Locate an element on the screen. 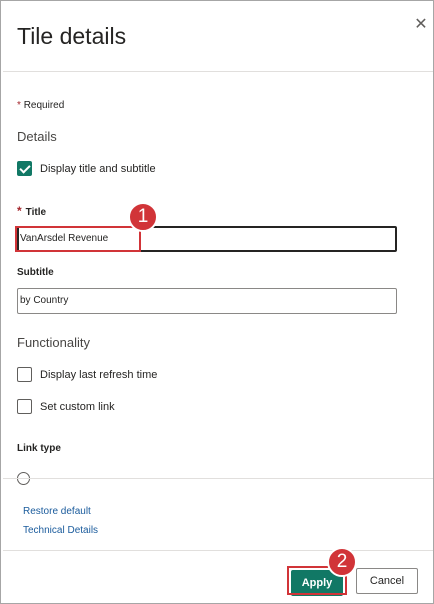  title-required-asterisk: * is located at coordinates (19, 211).